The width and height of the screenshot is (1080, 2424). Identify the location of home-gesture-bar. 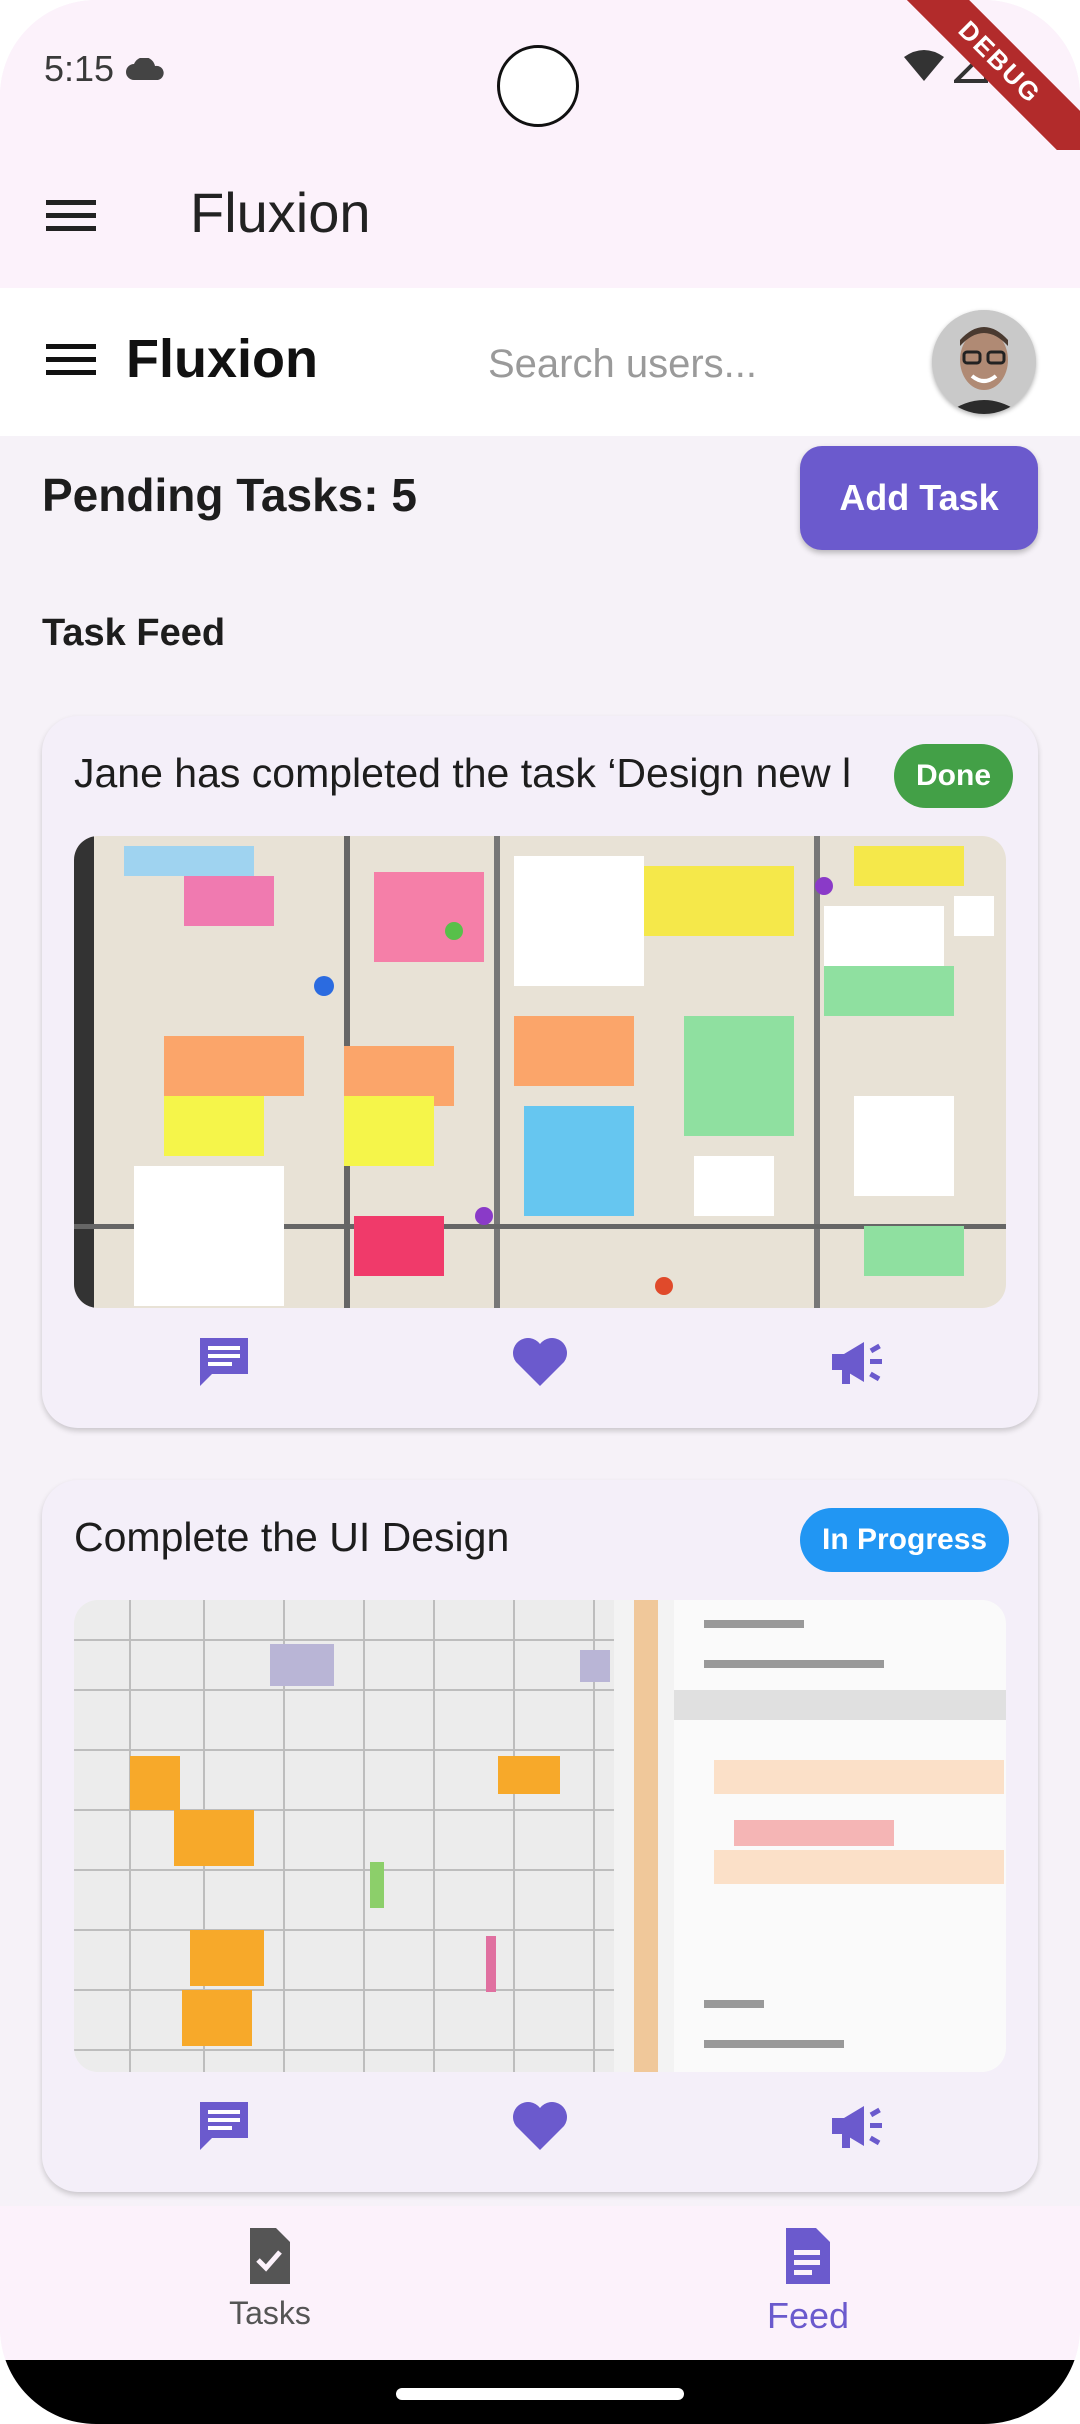
(540, 2394).